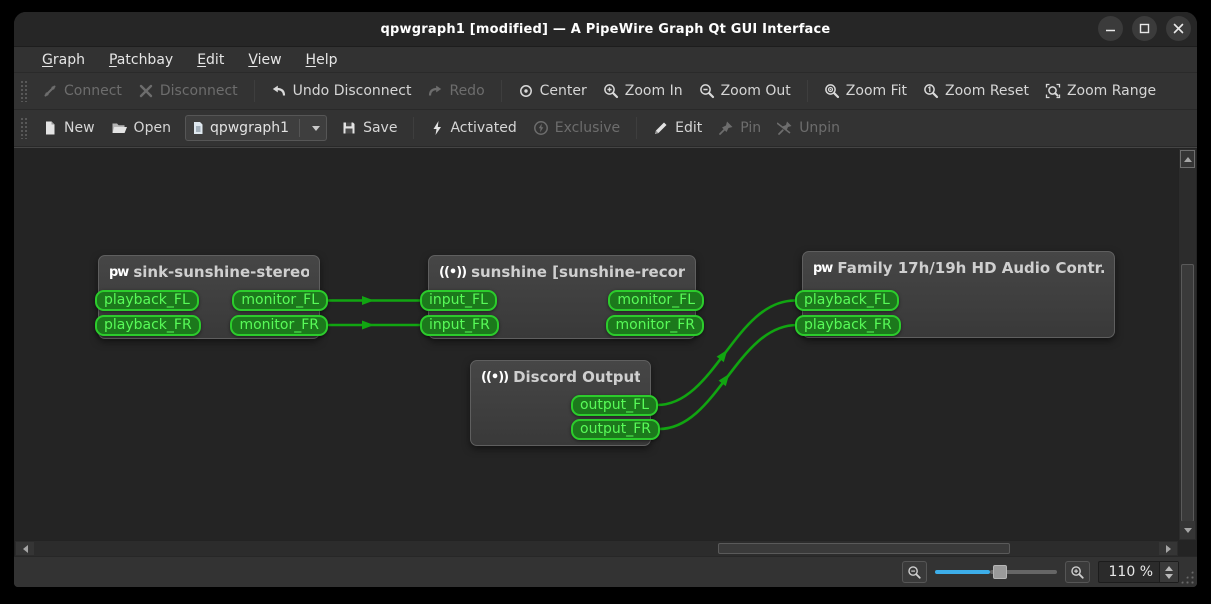 The image size is (1211, 604). What do you see at coordinates (63, 60) in the screenshot?
I see `menu-graph: Graph` at bounding box center [63, 60].